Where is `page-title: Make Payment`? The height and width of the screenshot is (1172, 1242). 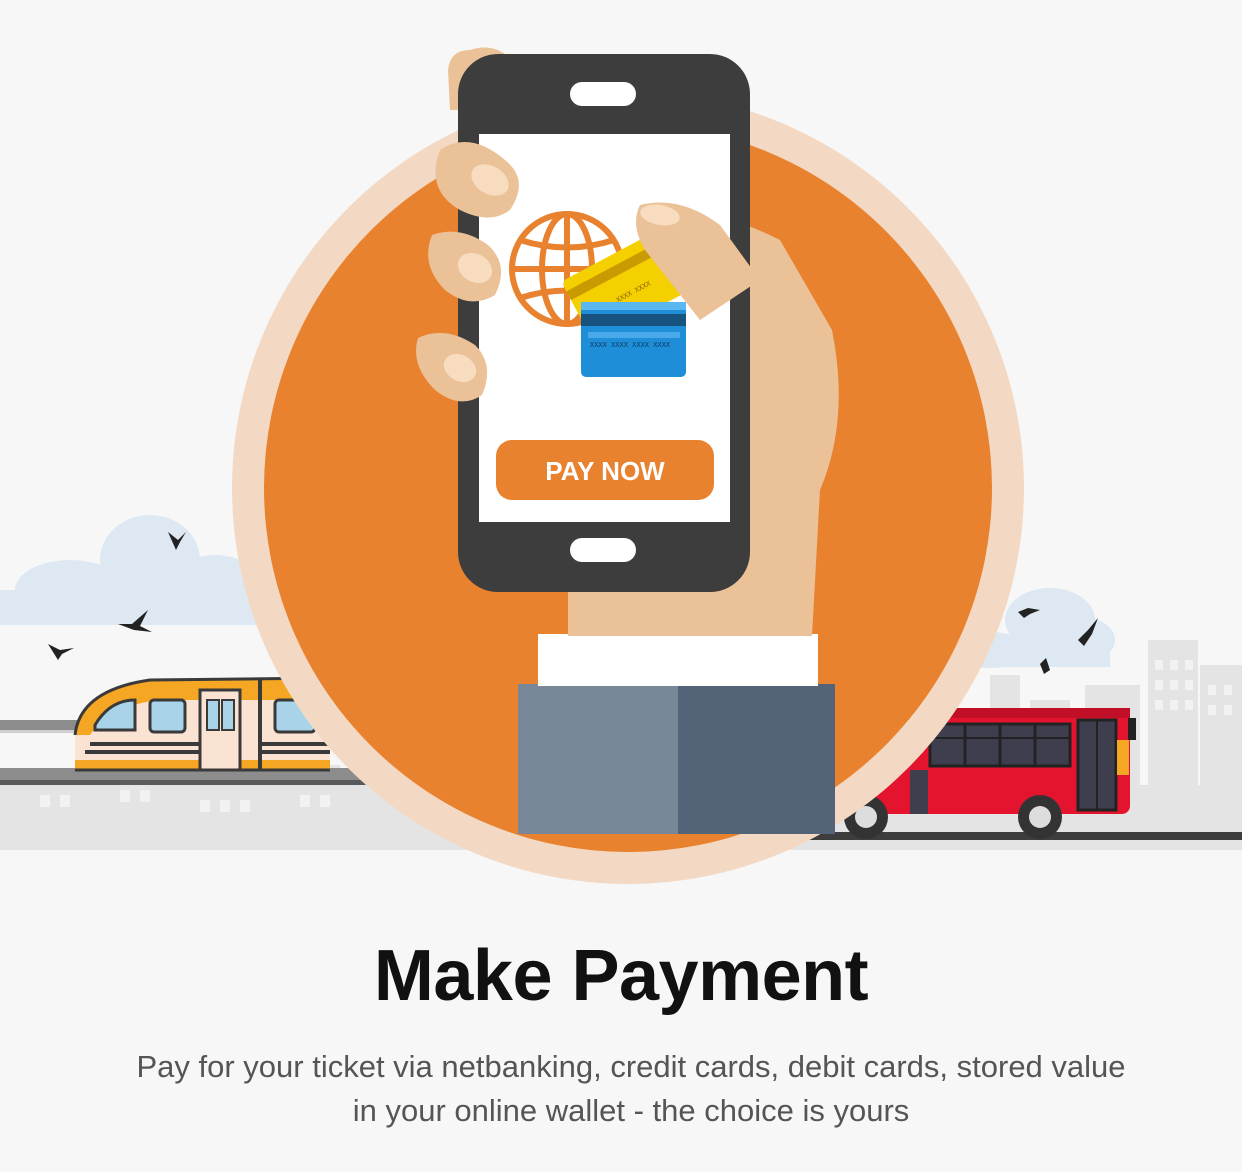 page-title: Make Payment is located at coordinates (621, 976).